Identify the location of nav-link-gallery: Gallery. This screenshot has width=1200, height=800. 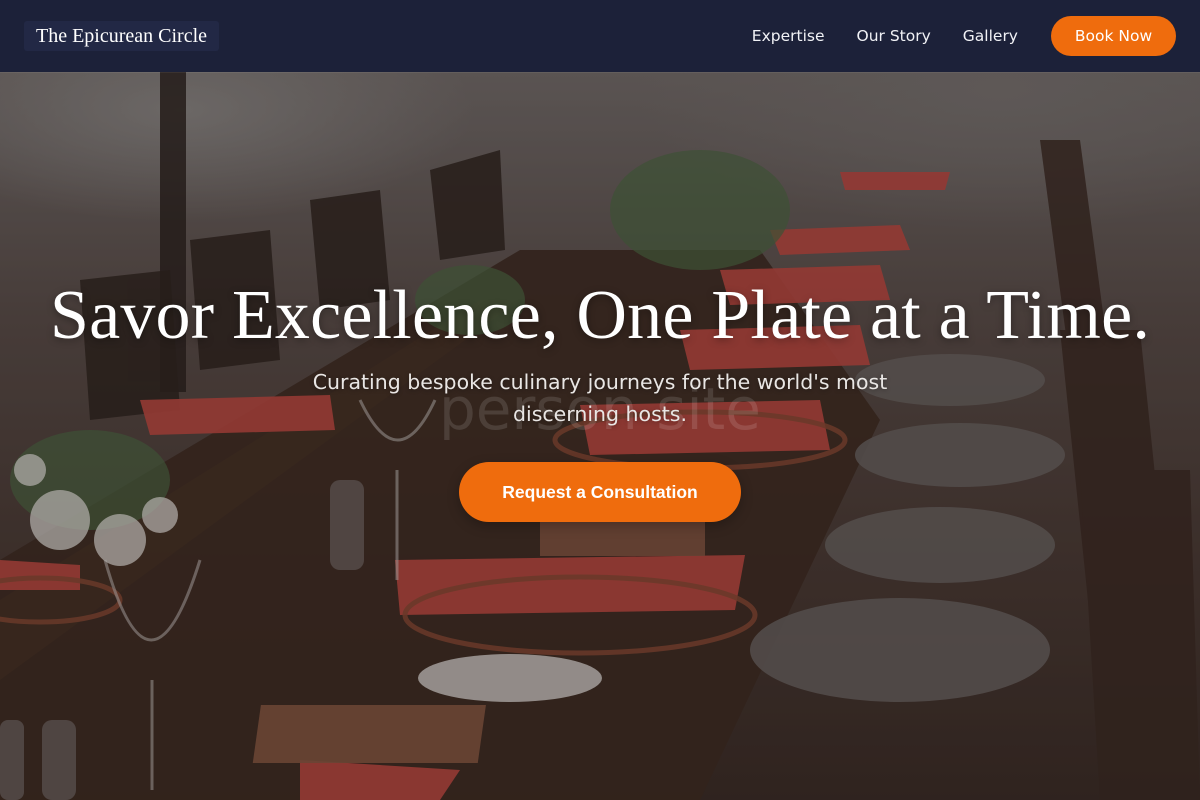
(990, 36).